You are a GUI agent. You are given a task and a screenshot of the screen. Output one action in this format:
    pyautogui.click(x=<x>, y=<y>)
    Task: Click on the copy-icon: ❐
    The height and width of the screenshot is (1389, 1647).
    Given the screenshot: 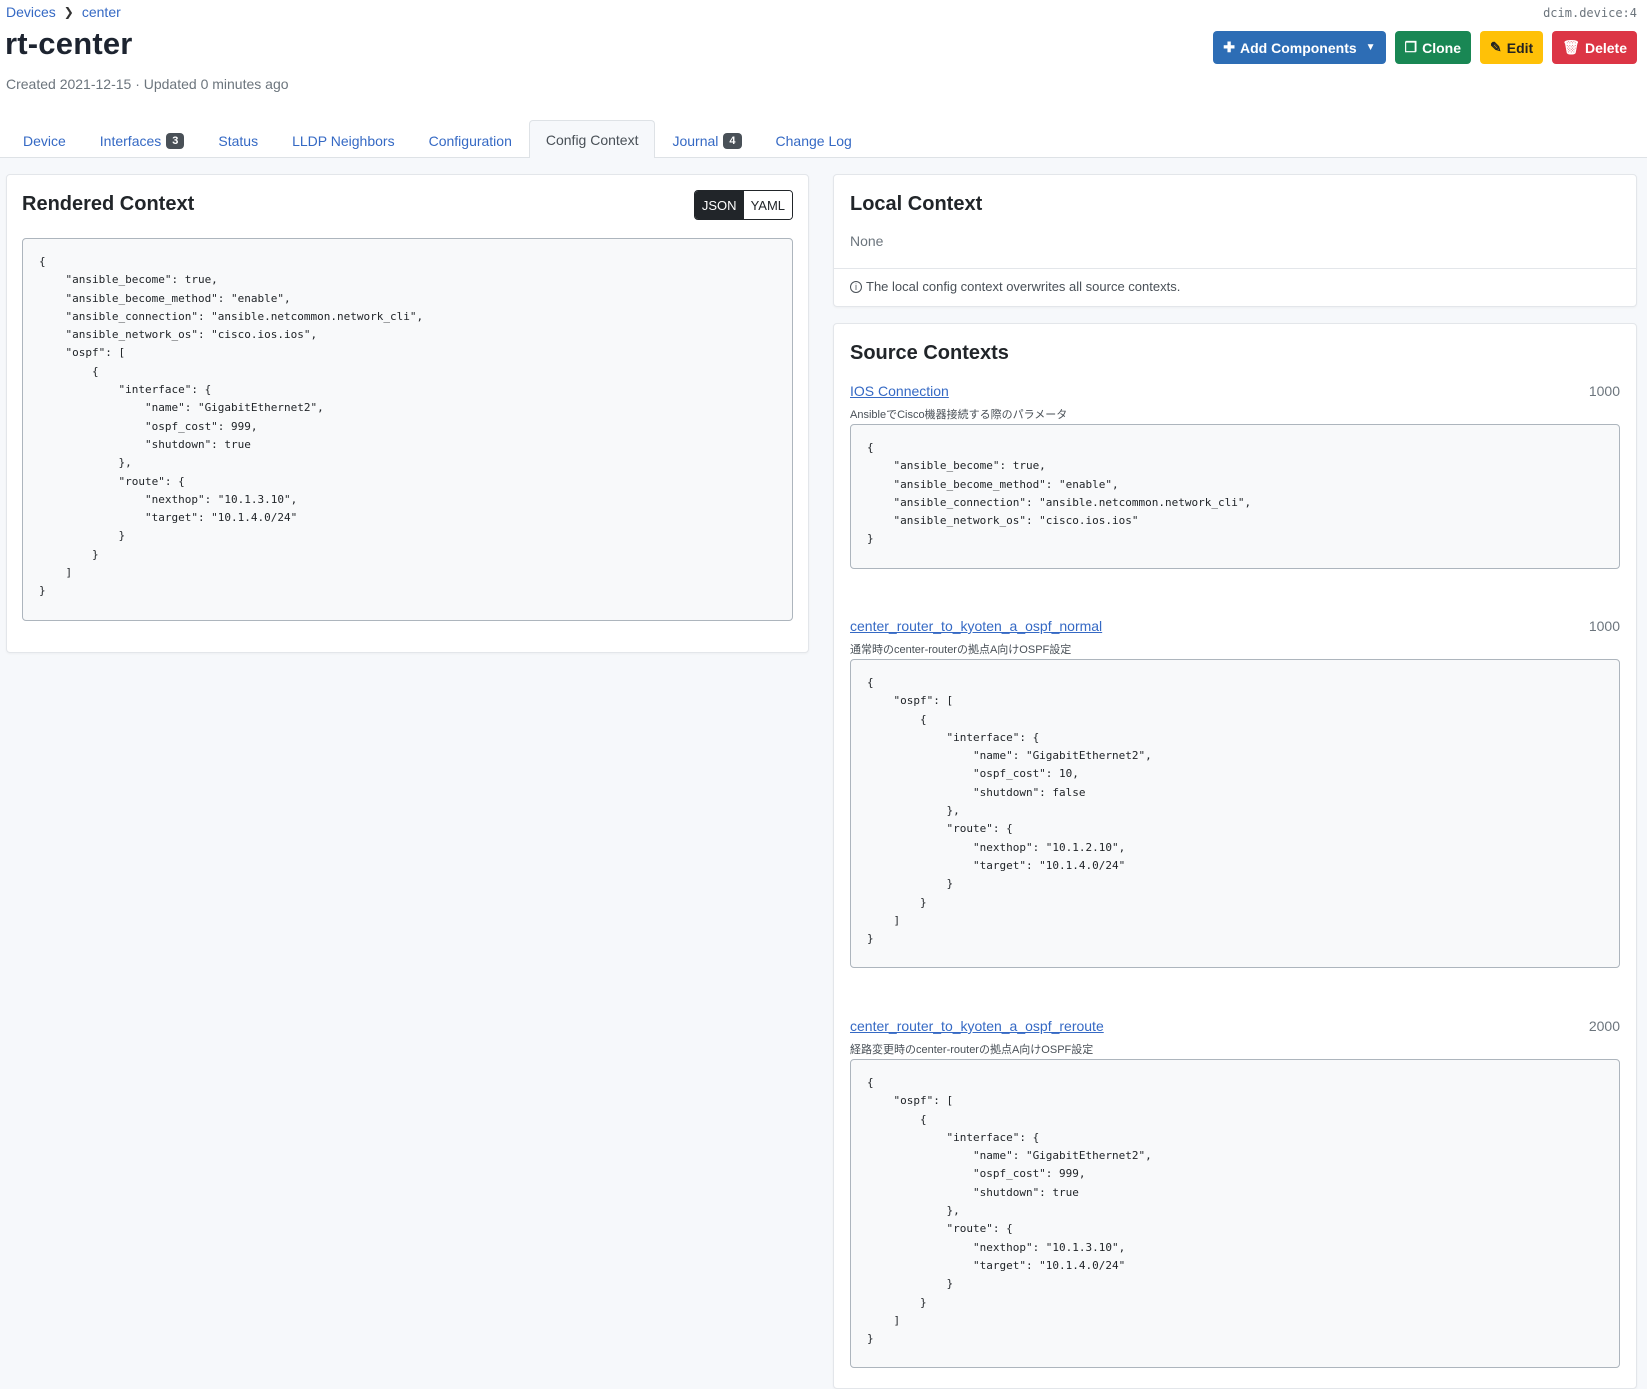 What is the action you would take?
    pyautogui.click(x=1411, y=47)
    